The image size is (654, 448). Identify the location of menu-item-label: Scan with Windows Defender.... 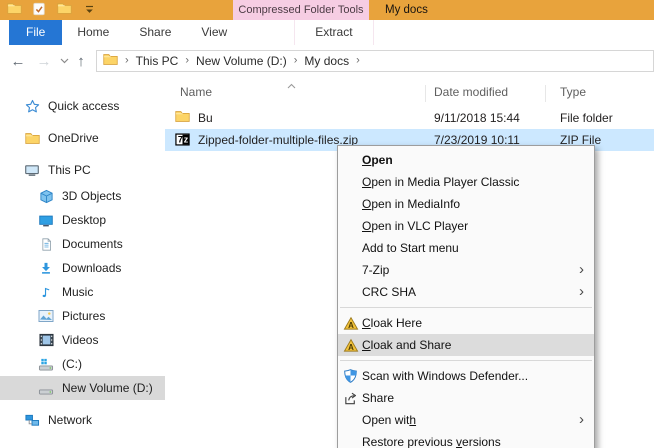
(445, 376).